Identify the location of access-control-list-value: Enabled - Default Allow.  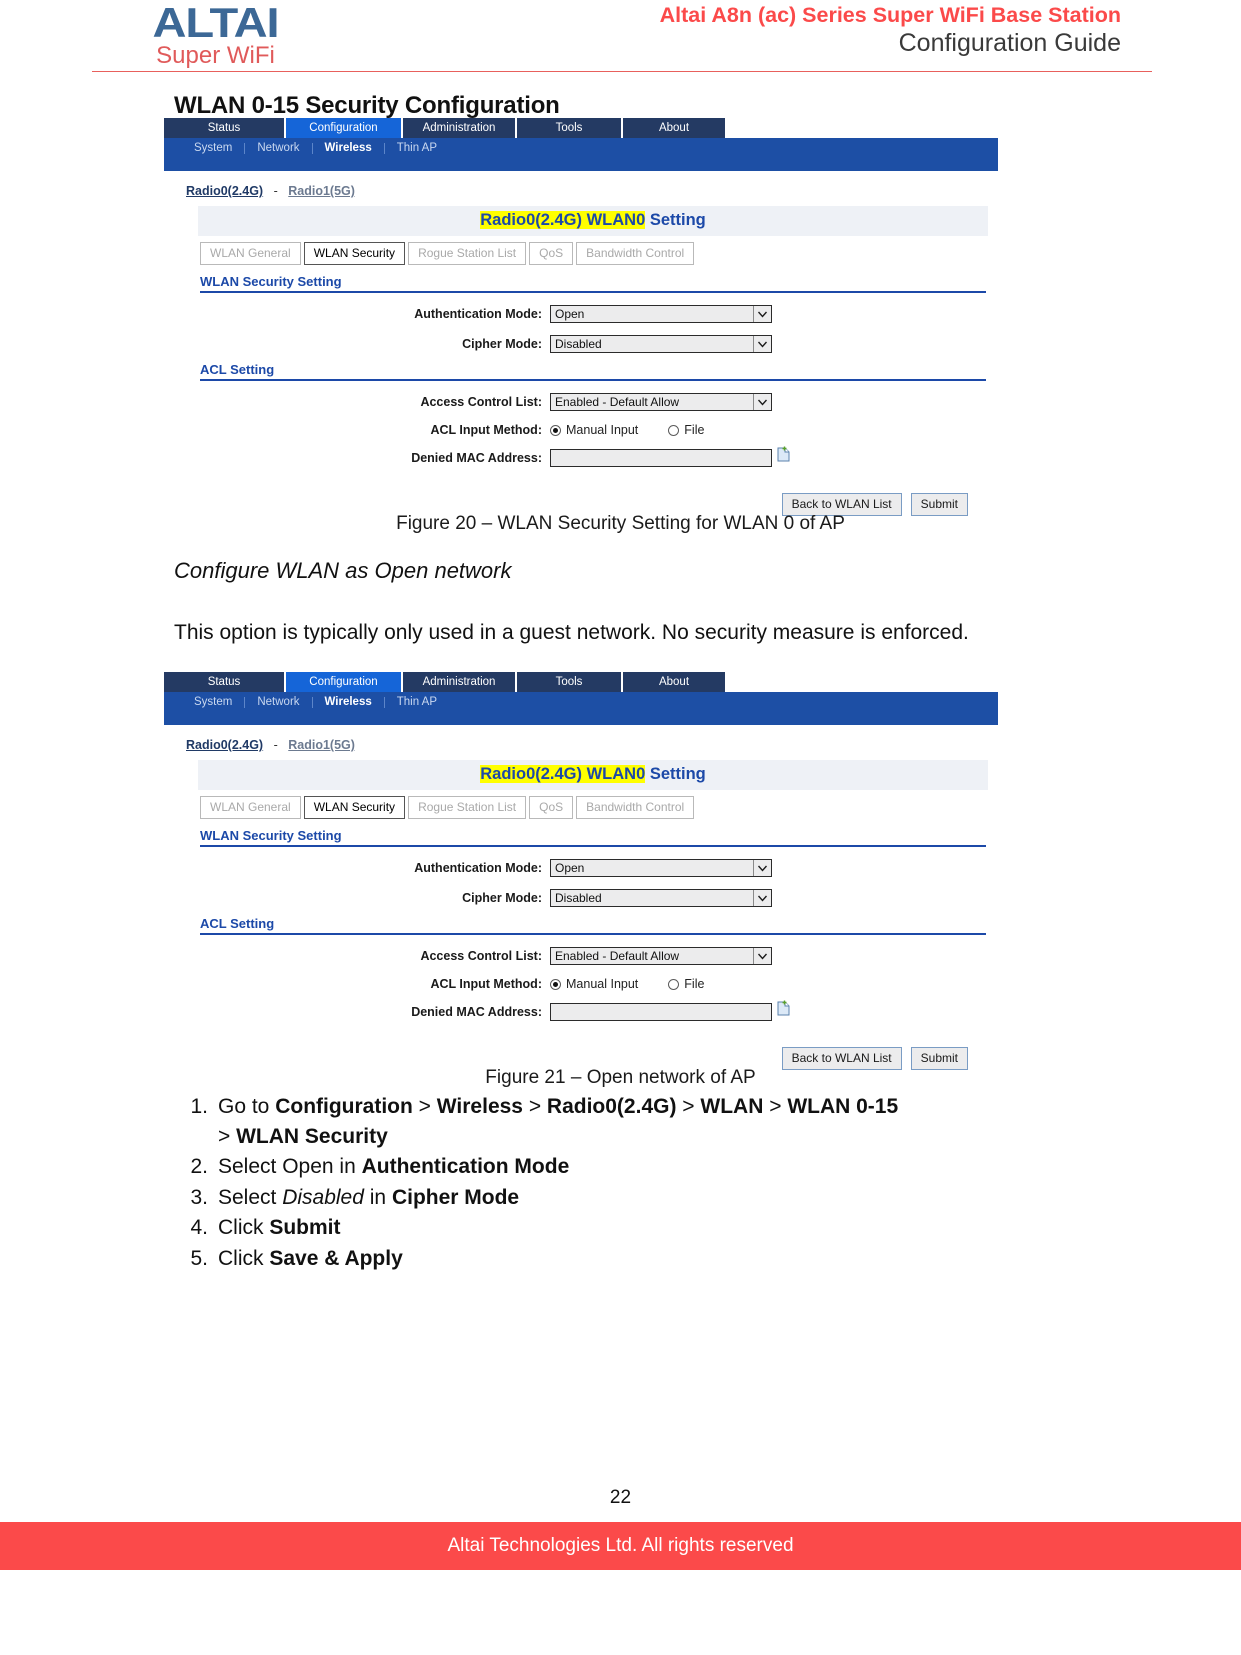
(617, 956).